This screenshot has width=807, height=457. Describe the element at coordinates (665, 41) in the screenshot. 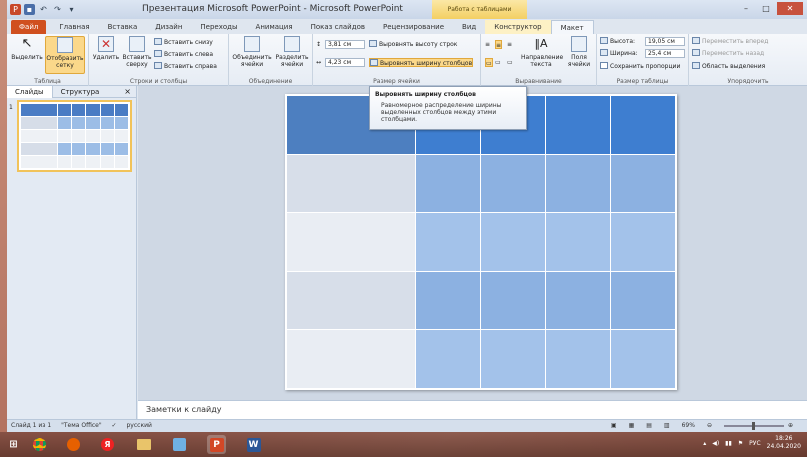

I see `table-height-input: 19,05 см` at that location.